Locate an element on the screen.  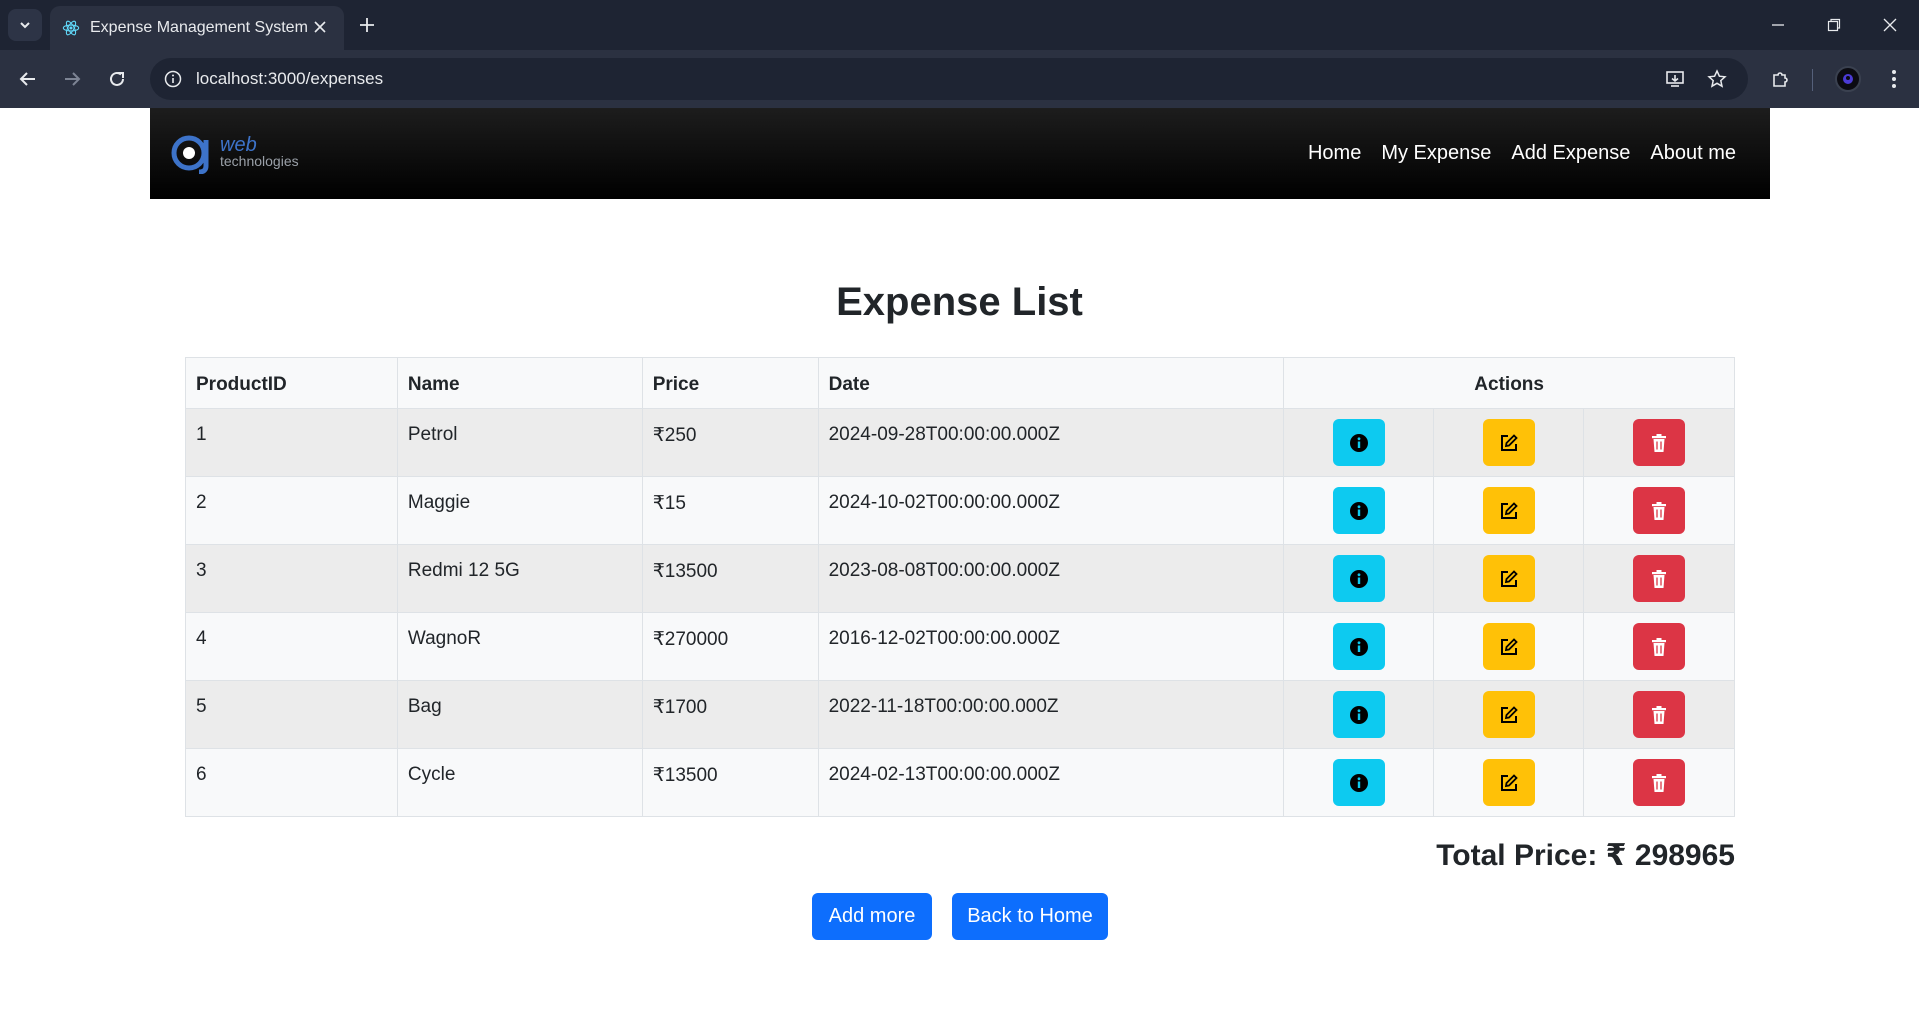
table-row: 2 Maggie ₹15 2024-10-02T00:00:00.000Z is located at coordinates (960, 510).